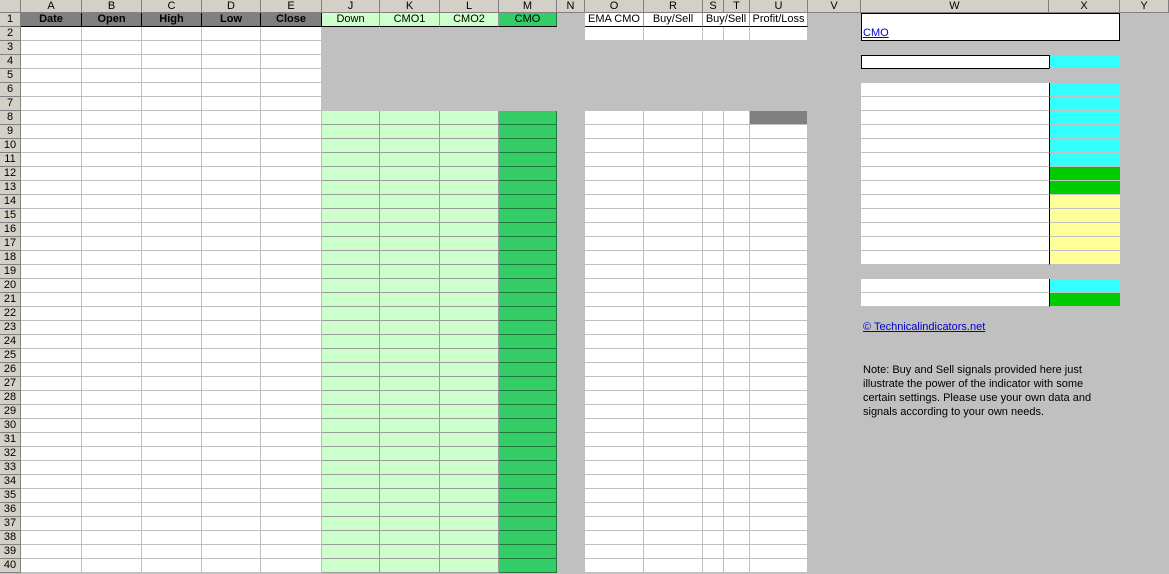 The width and height of the screenshot is (1169, 574). I want to click on row-header-6: 6, so click(10, 90).